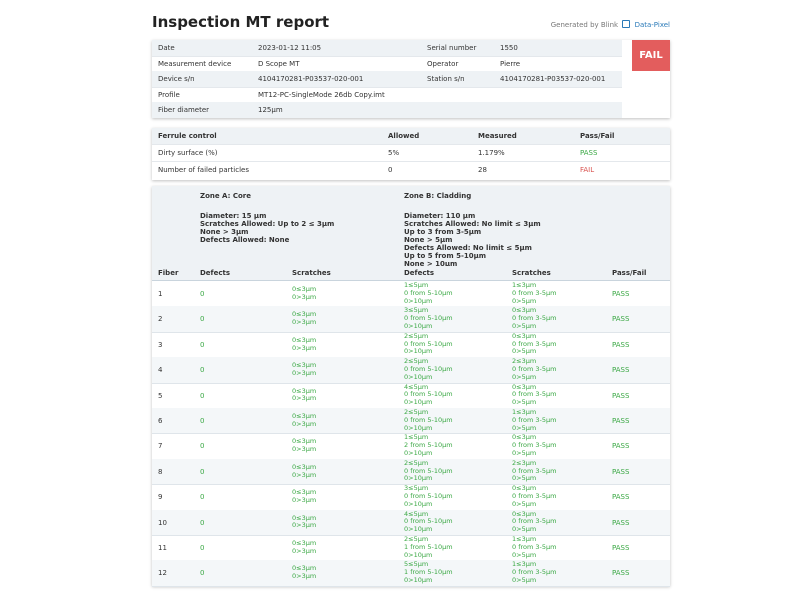  Describe the element at coordinates (597, 136) in the screenshot. I see `ferrule-col-passfail: Pass/Fail` at that location.